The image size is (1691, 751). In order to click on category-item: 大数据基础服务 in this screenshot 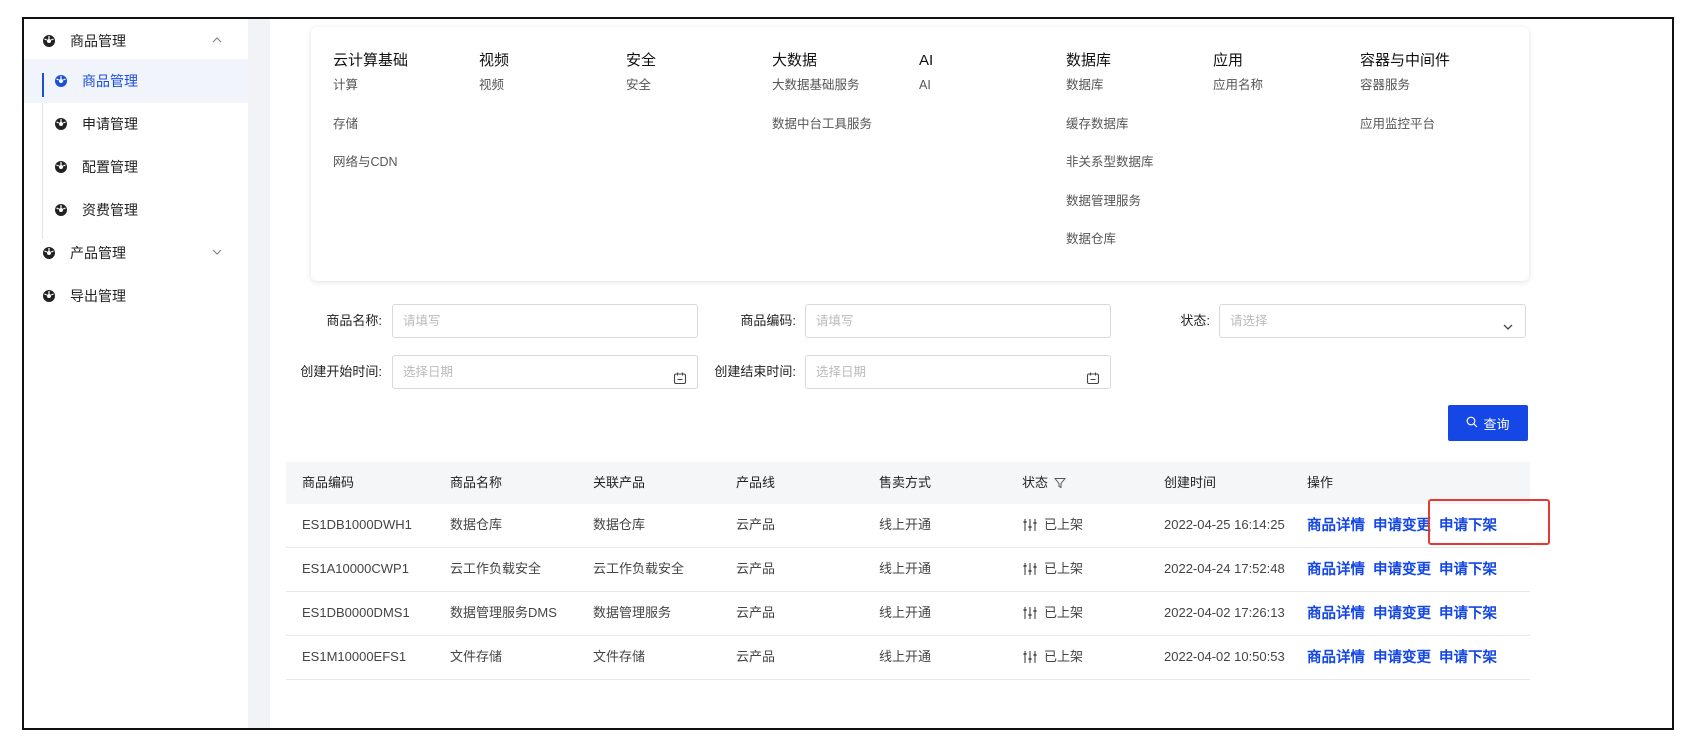, I will do `click(822, 92)`.